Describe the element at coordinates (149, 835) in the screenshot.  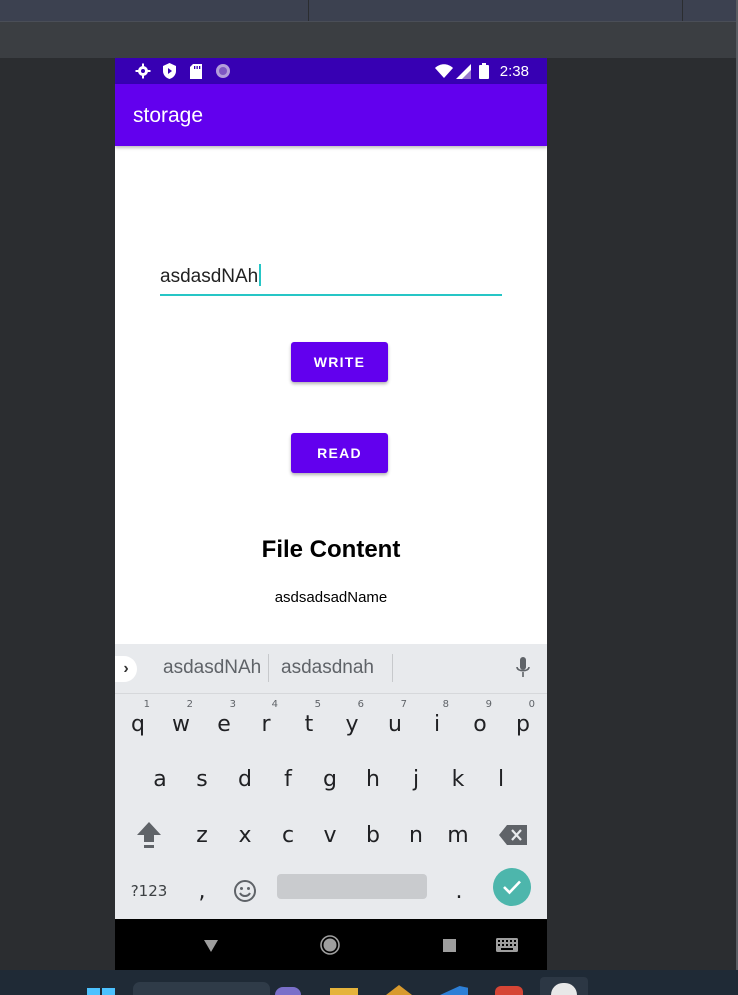
I see `shift-icon` at that location.